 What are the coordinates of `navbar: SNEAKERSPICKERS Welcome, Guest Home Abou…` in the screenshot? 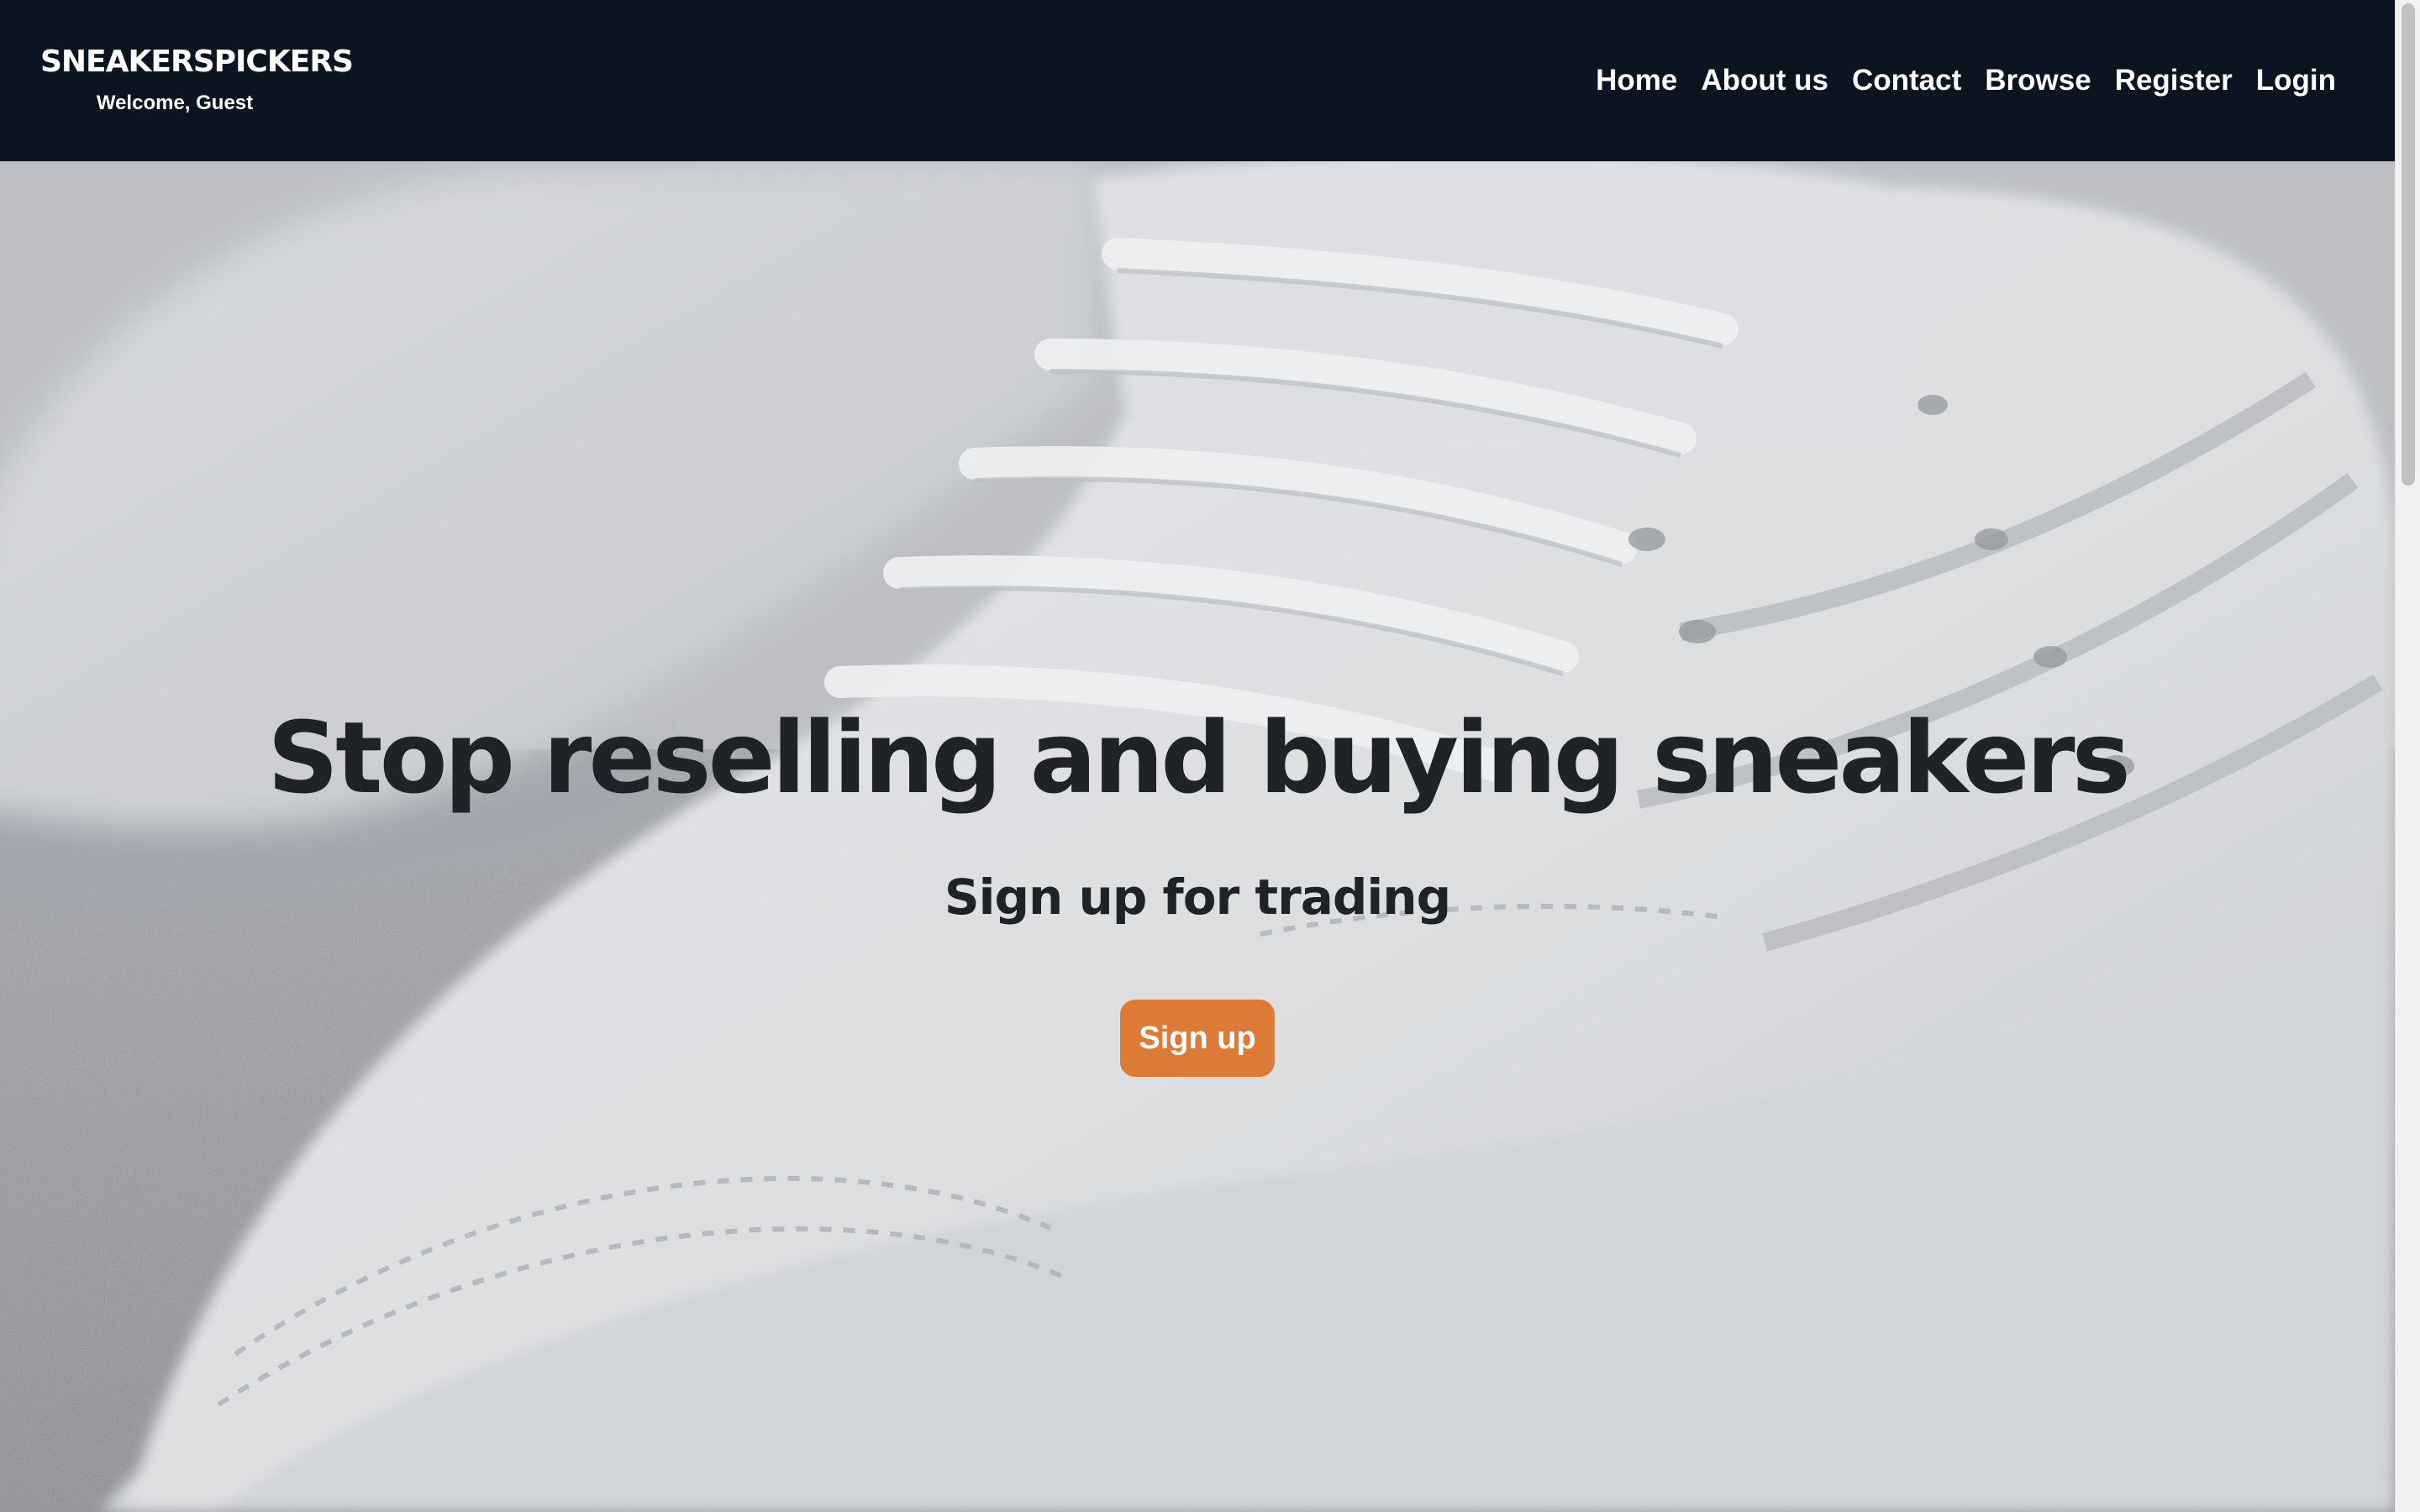 It's located at (1197, 80).